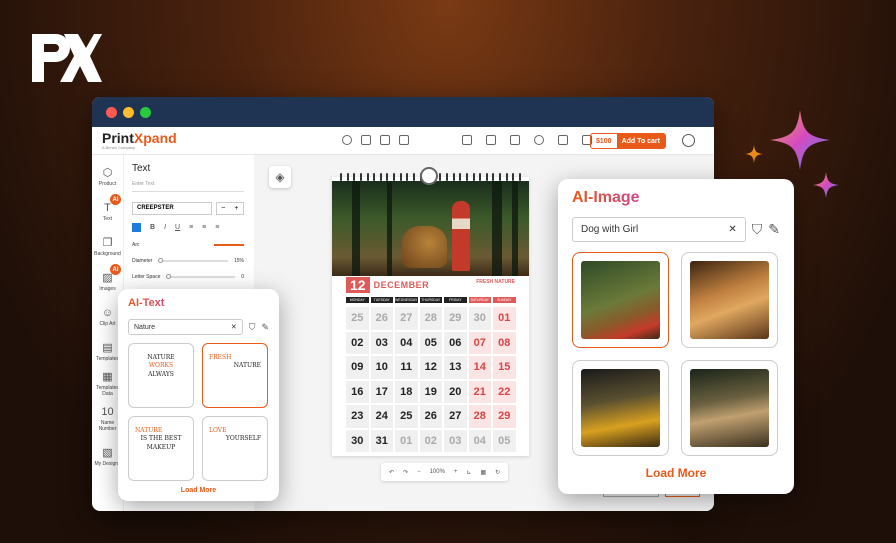 This screenshot has width=896, height=543. Describe the element at coordinates (107, 254) in the screenshot. I see `sidebar-item-label: Background` at that location.